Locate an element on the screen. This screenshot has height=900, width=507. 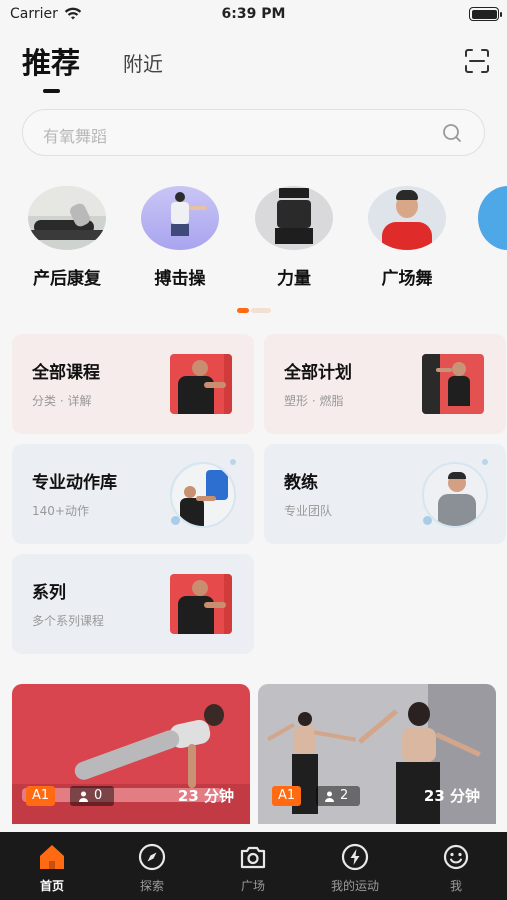
scan-icon is located at coordinates (477, 61).